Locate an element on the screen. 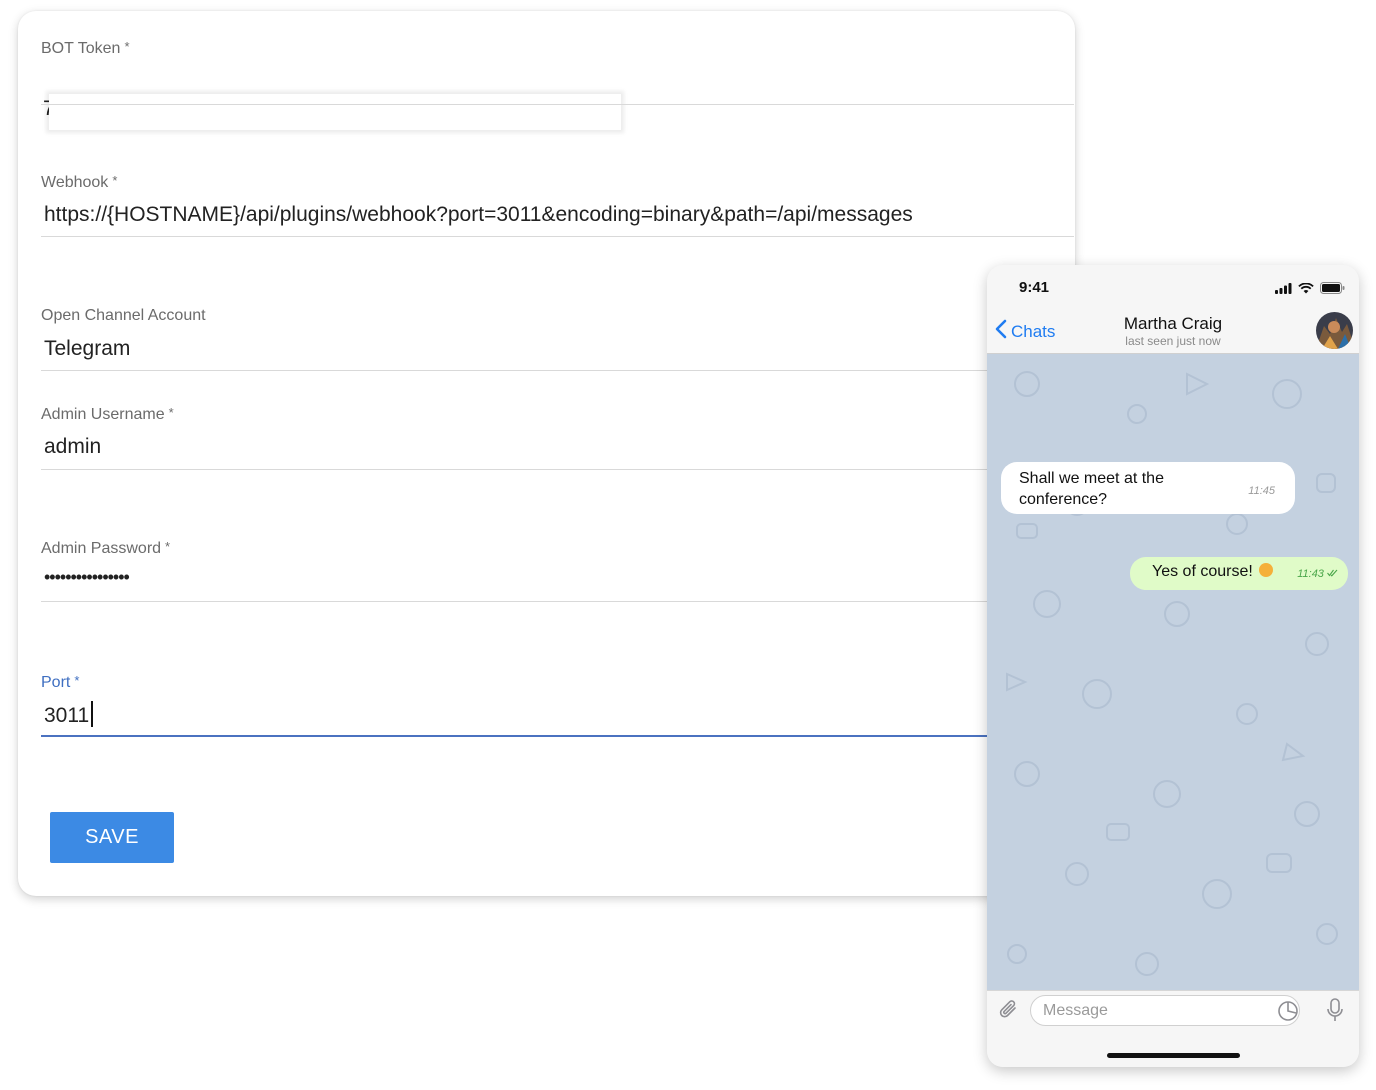 Image resolution: width=1376 pixels, height=1090 pixels. admin-username-field: Admin Username * admin is located at coordinates (557, 438).